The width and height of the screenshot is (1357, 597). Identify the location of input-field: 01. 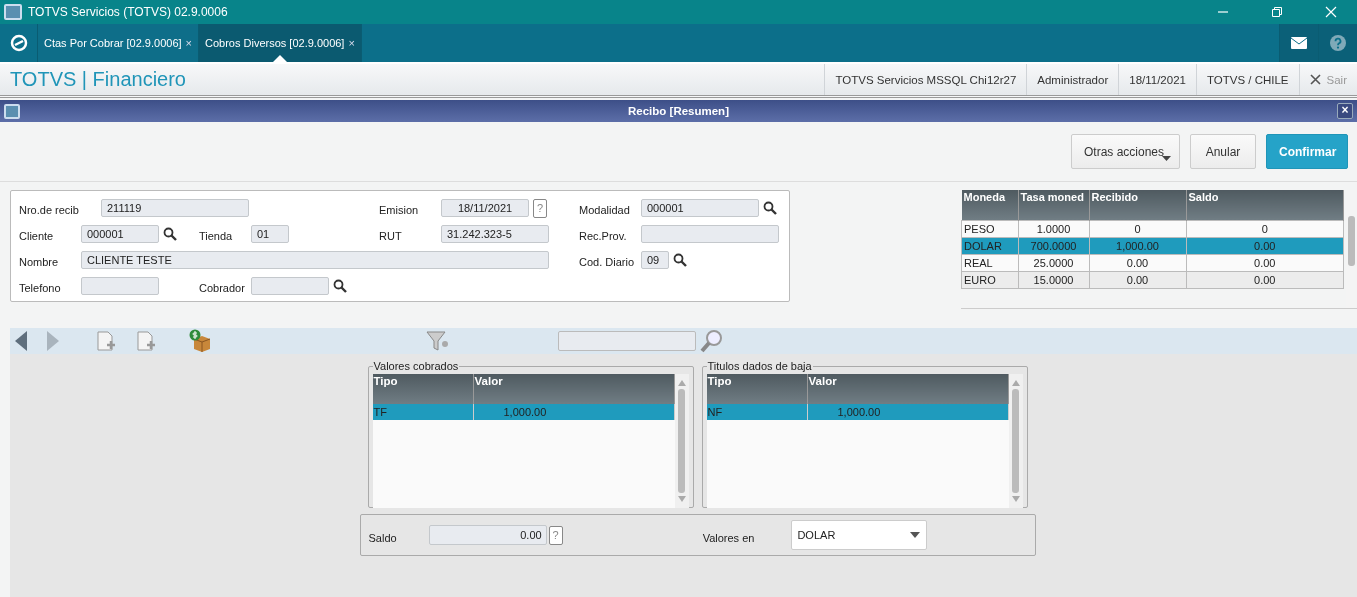
(270, 234).